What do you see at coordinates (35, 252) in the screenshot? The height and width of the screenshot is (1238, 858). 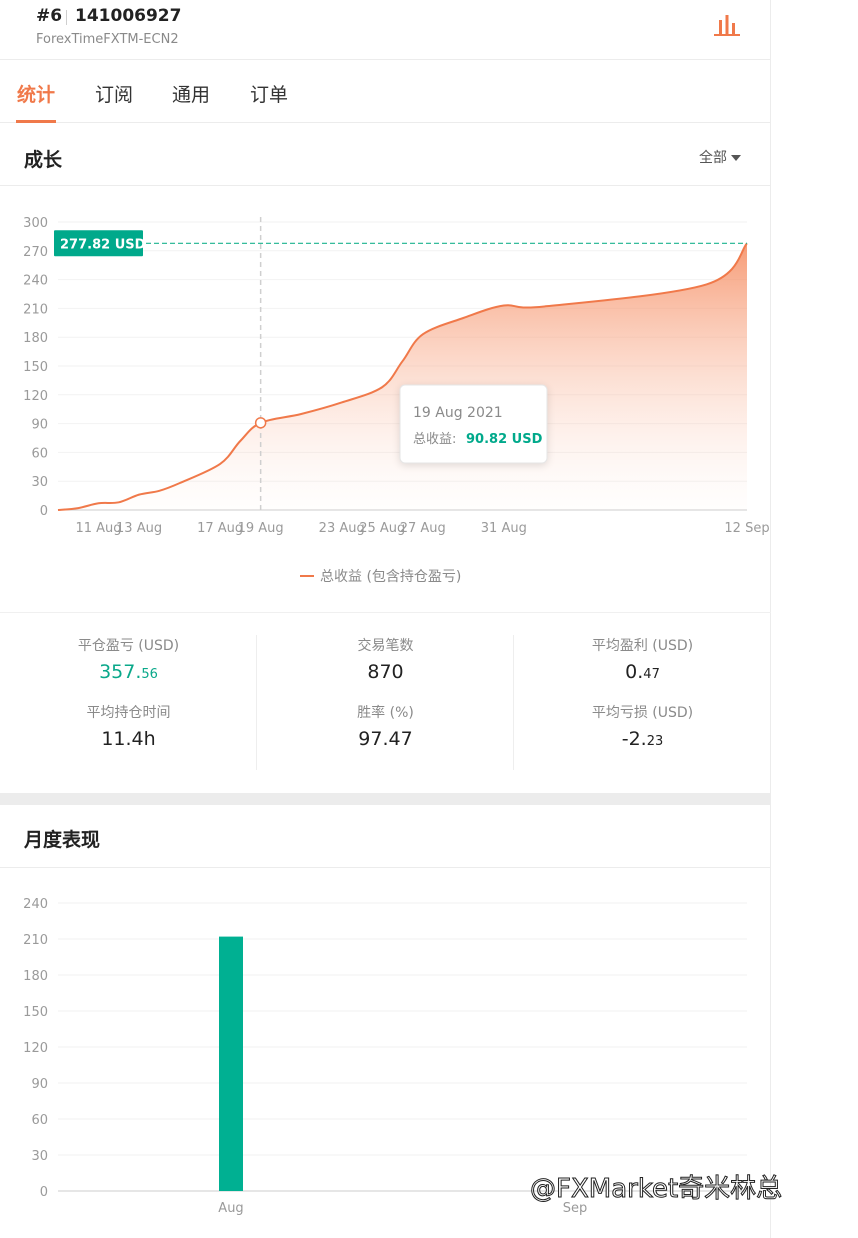 I see `y-tick-label: 270` at bounding box center [35, 252].